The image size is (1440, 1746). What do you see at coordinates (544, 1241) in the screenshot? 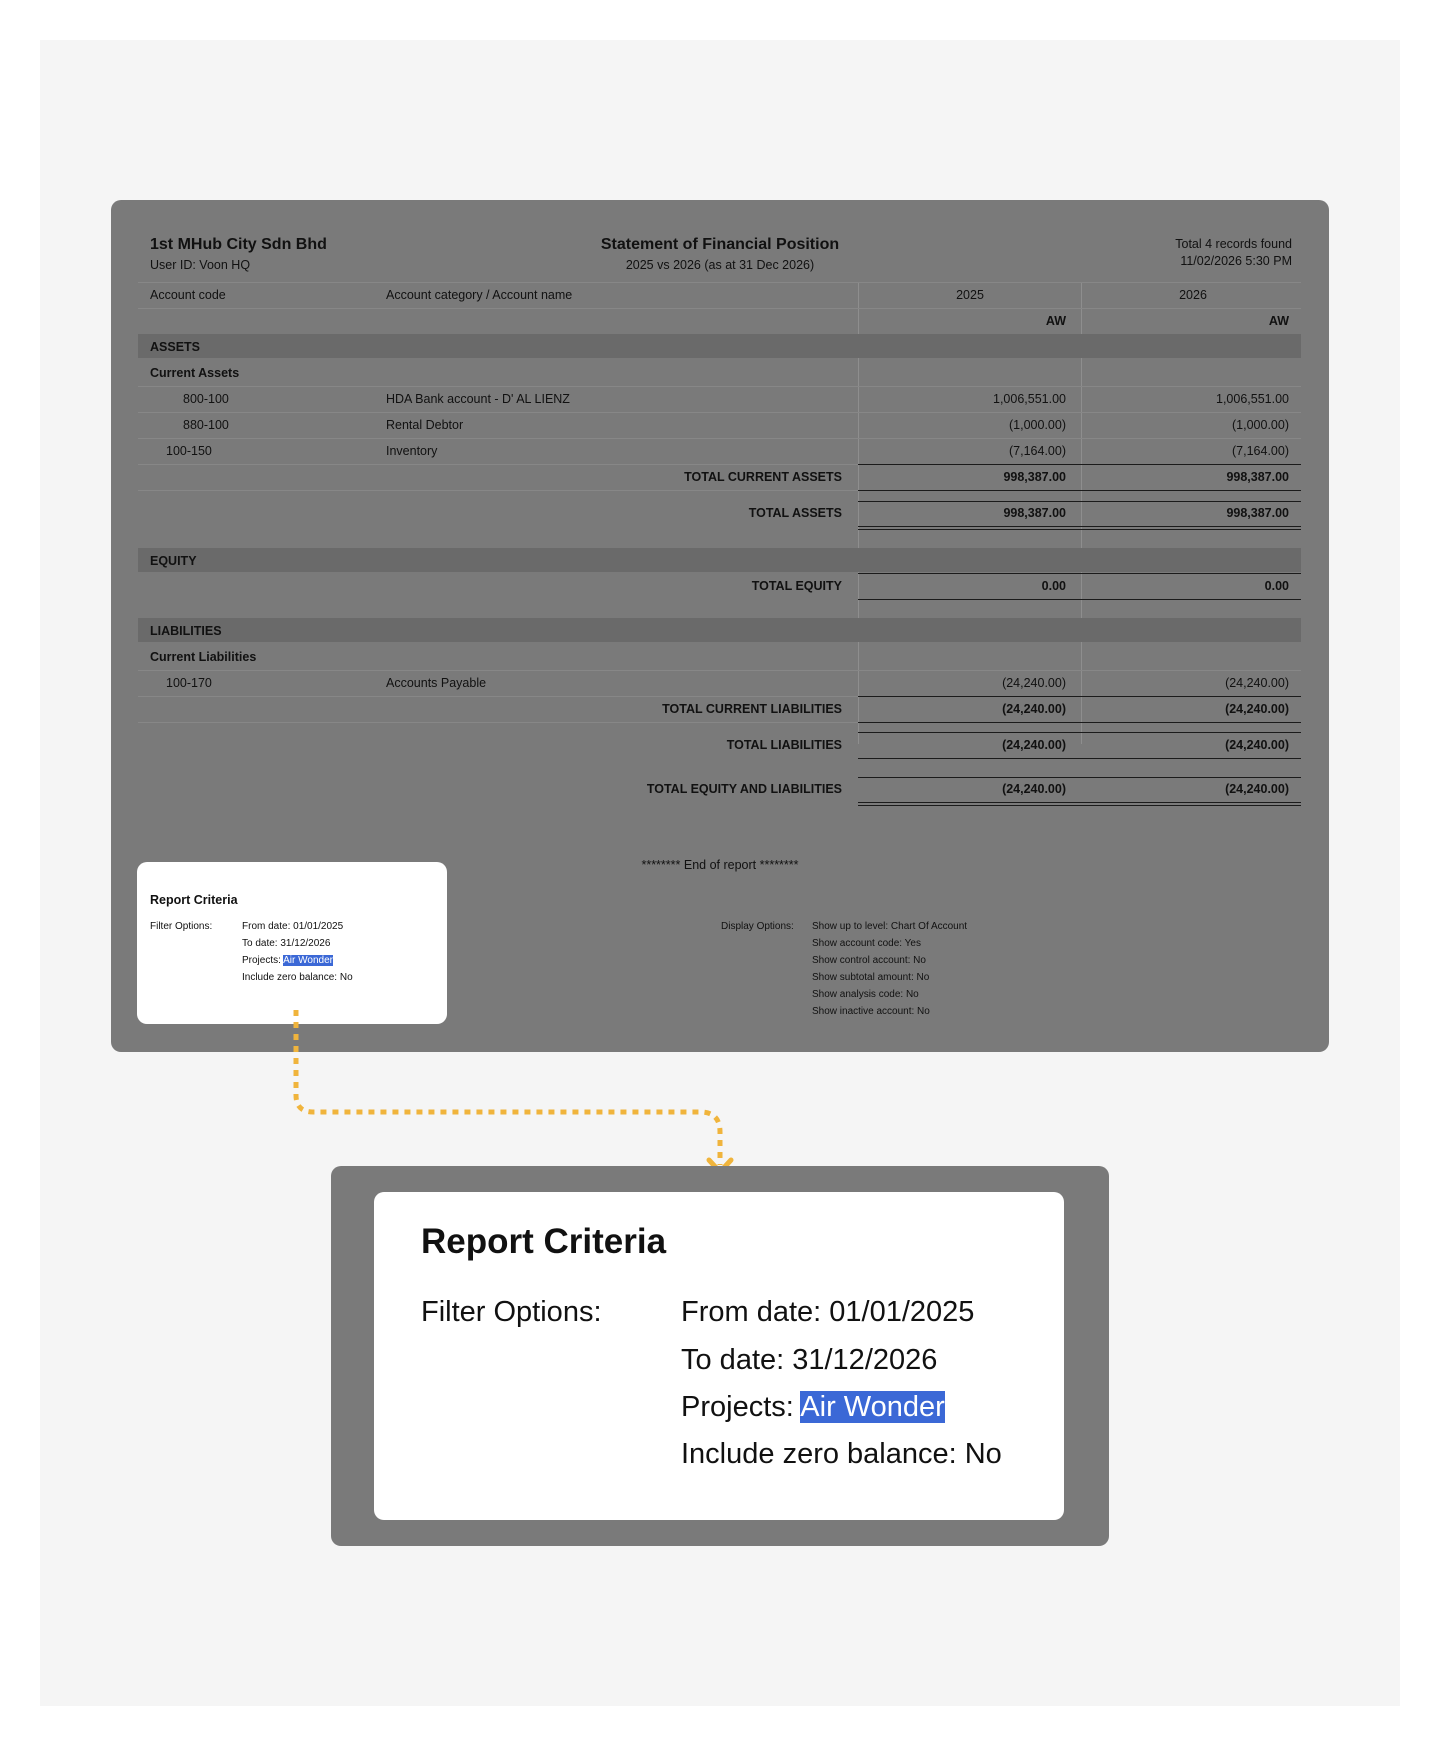
I see `zoom-criteria-title: Report Criteria` at bounding box center [544, 1241].